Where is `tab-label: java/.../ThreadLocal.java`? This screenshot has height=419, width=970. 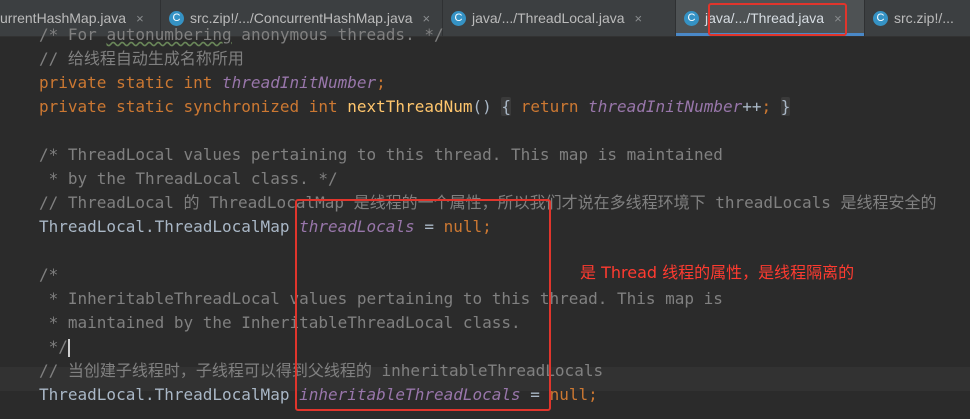 tab-label: java/.../ThreadLocal.java is located at coordinates (548, 18).